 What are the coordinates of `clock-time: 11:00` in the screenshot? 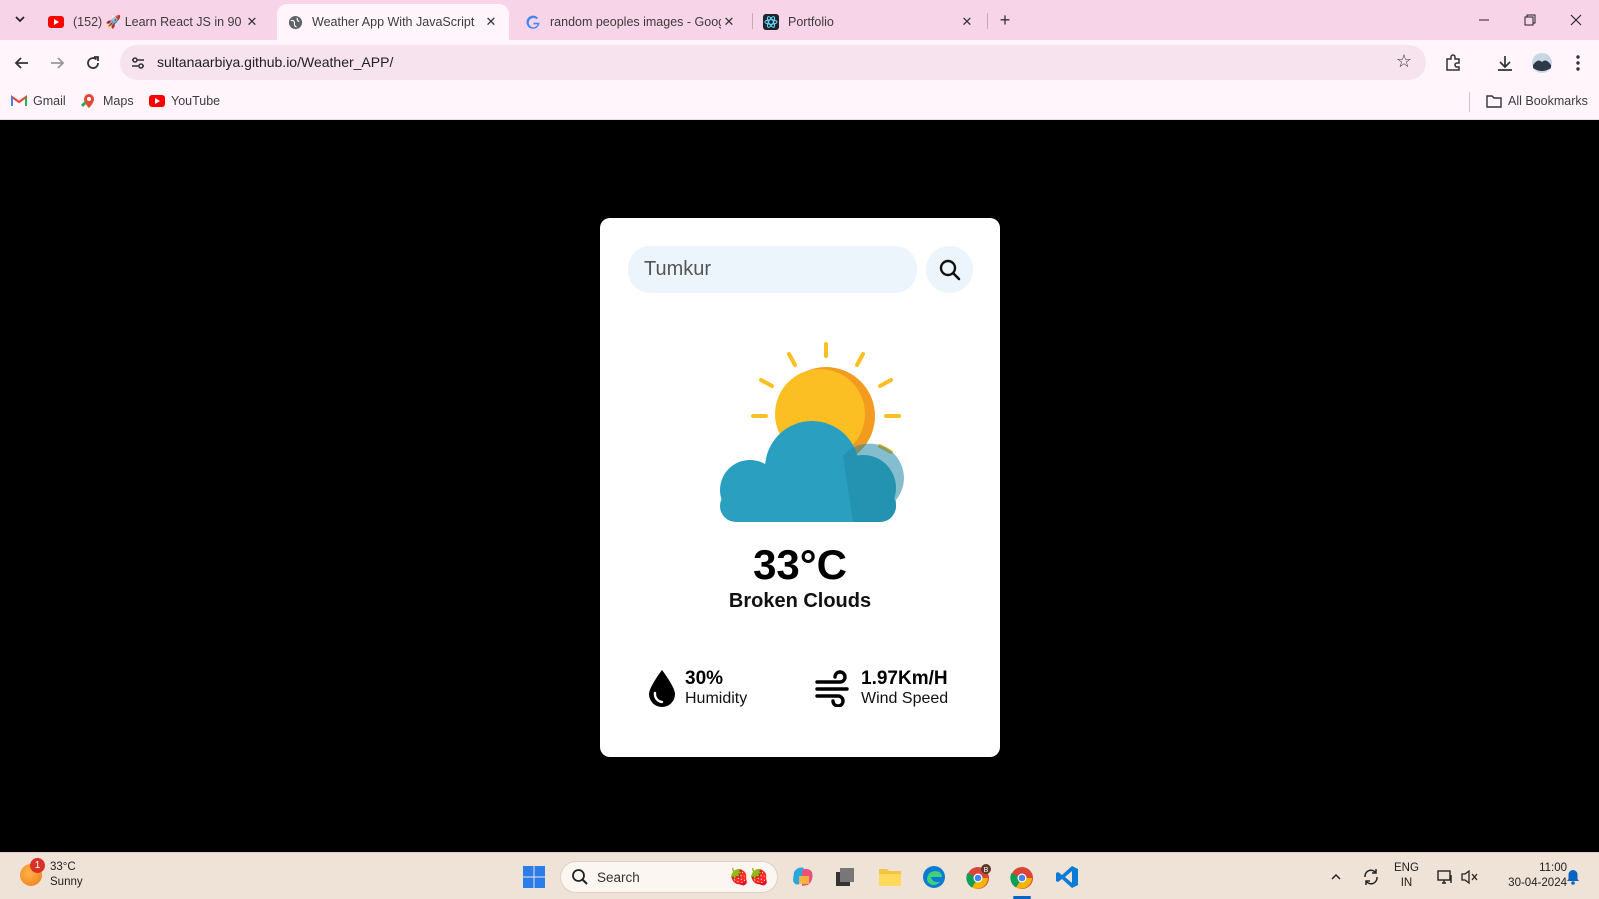 It's located at (1553, 868).